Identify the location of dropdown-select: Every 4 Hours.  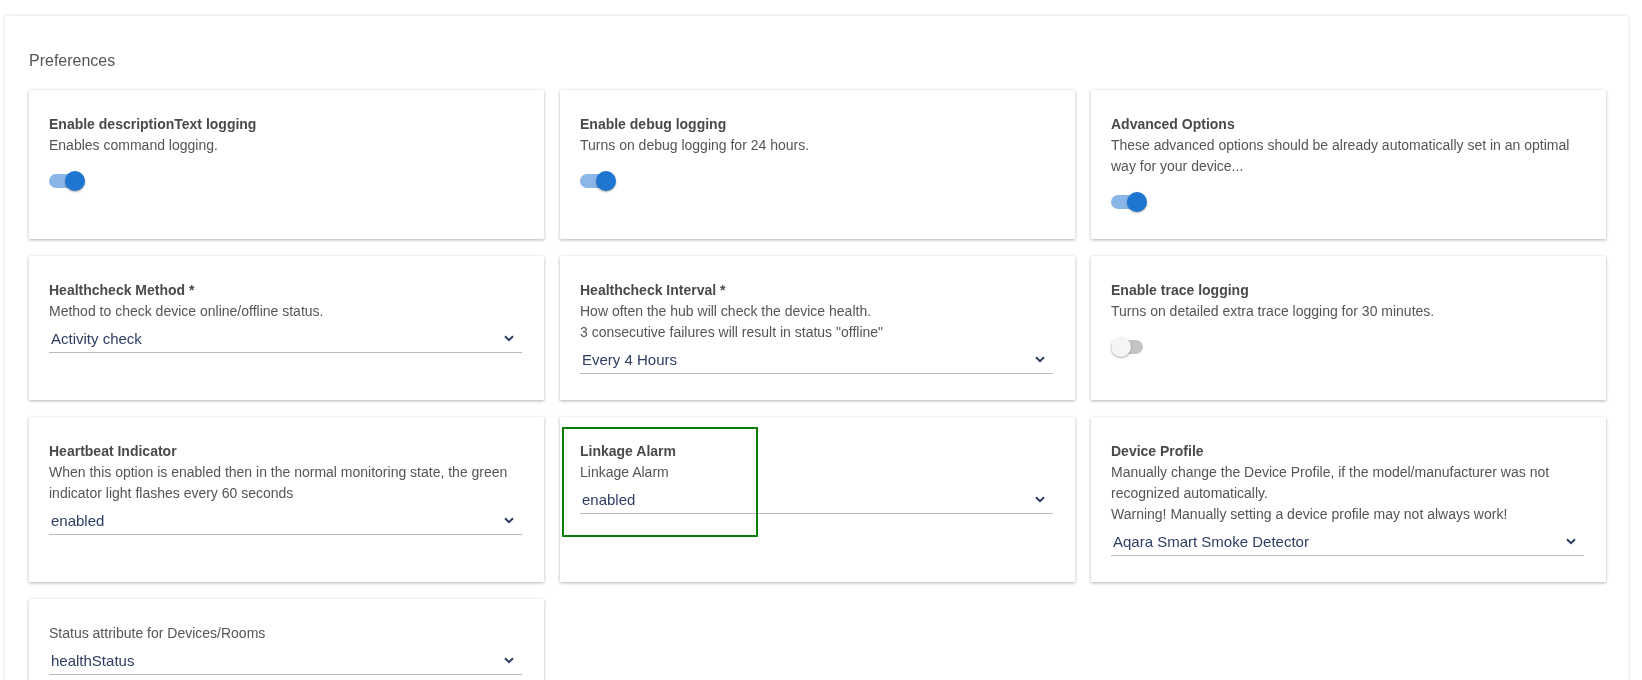
(816, 359).